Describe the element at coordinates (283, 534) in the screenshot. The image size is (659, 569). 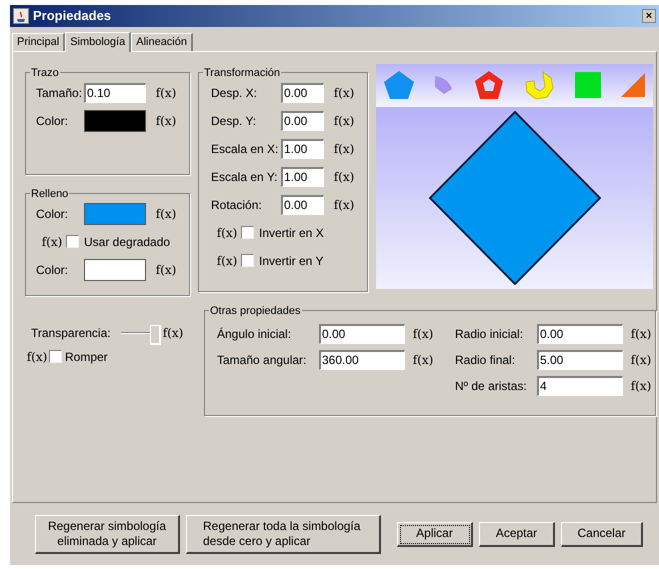
I see `dialog-button: Regenerar toda la simbología desde cero y aplicar` at that location.